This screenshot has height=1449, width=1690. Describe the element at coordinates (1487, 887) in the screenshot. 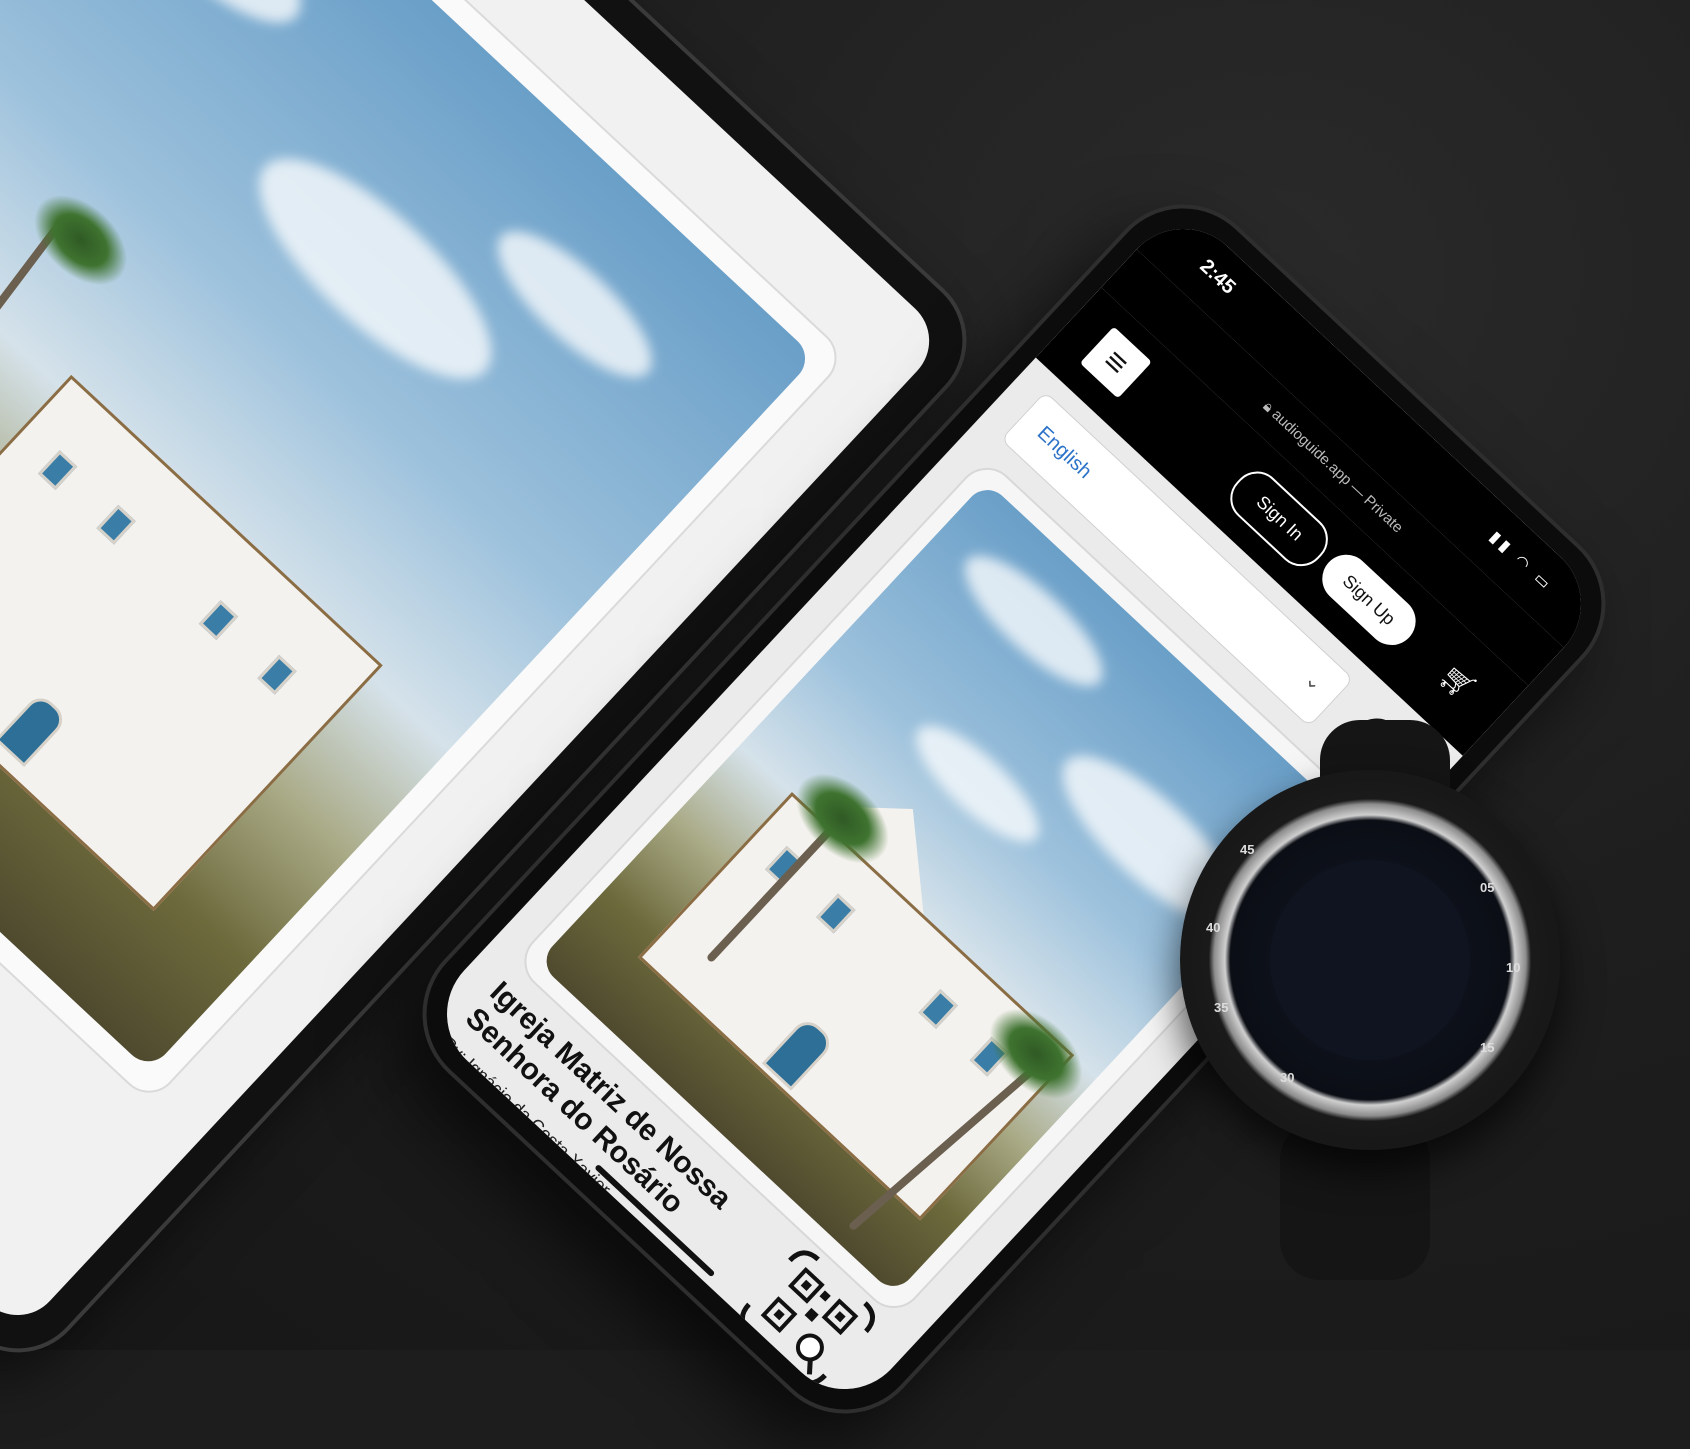

I see `bezel-number: 05` at that location.